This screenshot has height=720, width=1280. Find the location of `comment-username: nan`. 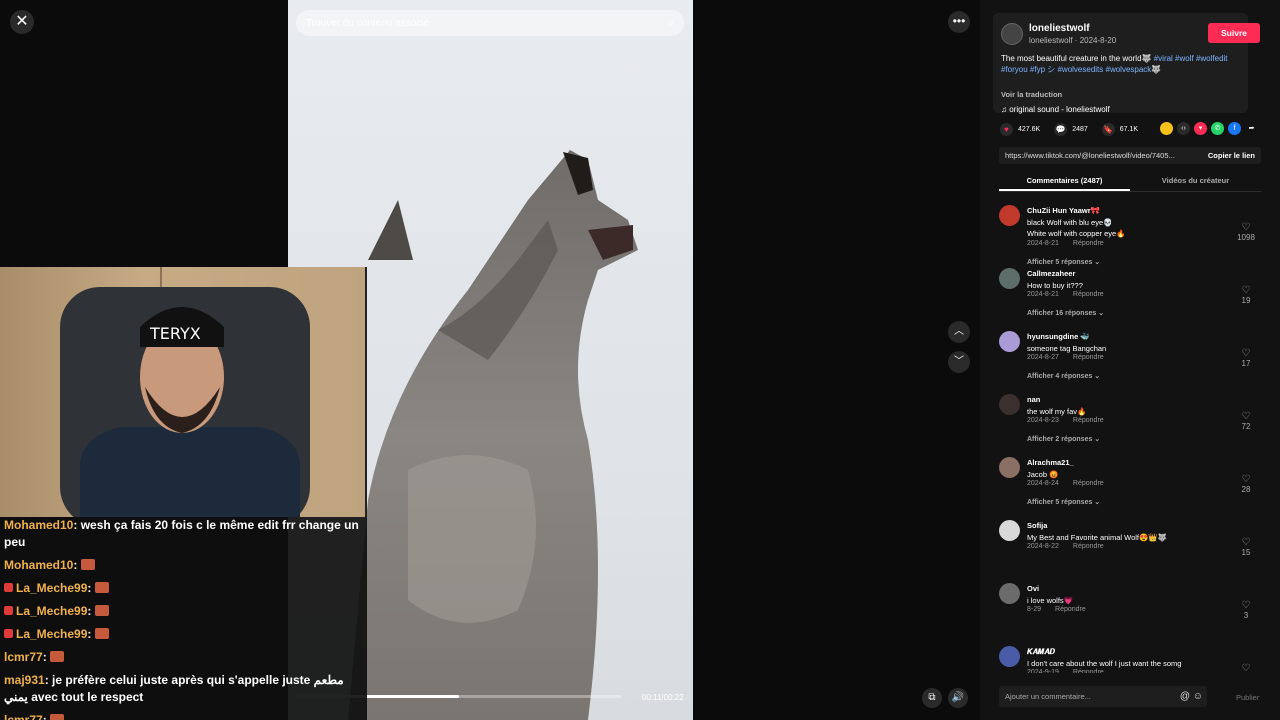

comment-username: nan is located at coordinates (1033, 399).